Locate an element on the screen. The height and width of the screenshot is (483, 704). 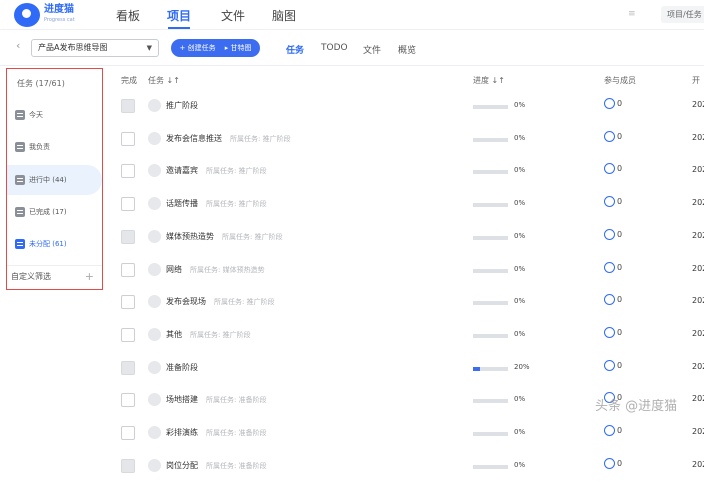
sidebar-item-in-progress: 进行中 (44) is located at coordinates (54, 180).